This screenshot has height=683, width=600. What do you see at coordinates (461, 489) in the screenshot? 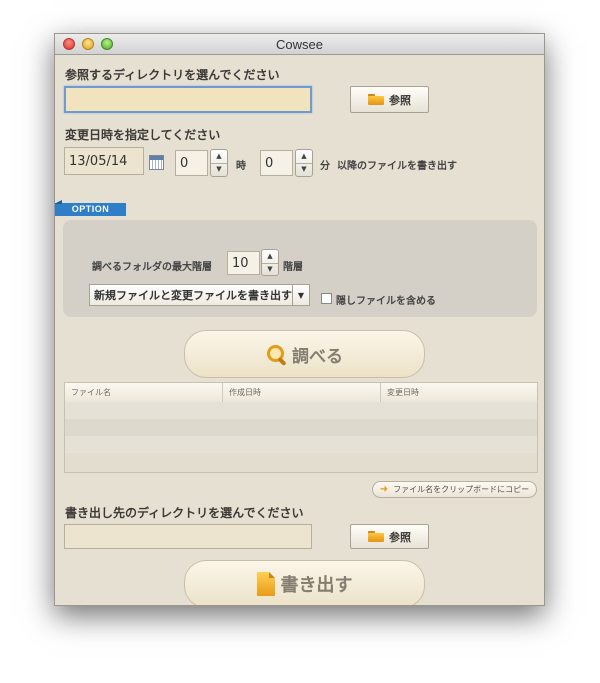
I see `copy-to-clipboard-label: ファイル名をクリップボードにコピー` at bounding box center [461, 489].